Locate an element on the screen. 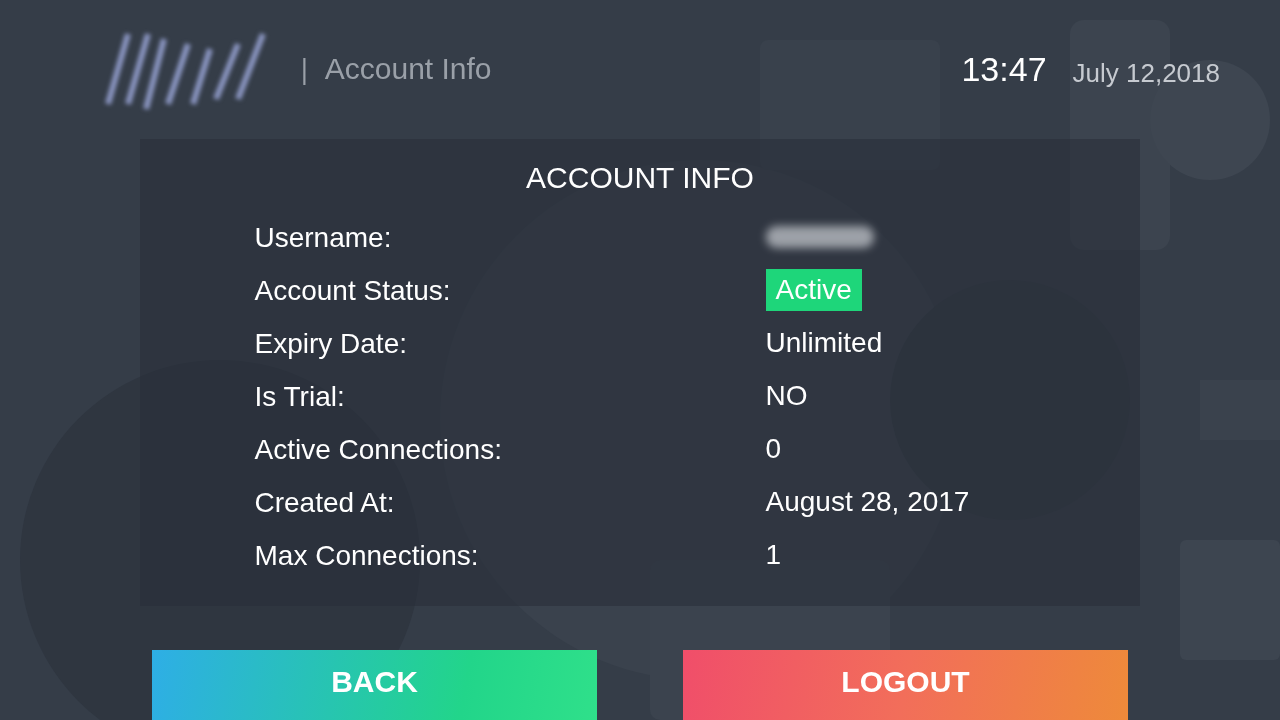  section-title: Account Info is located at coordinates (408, 69).